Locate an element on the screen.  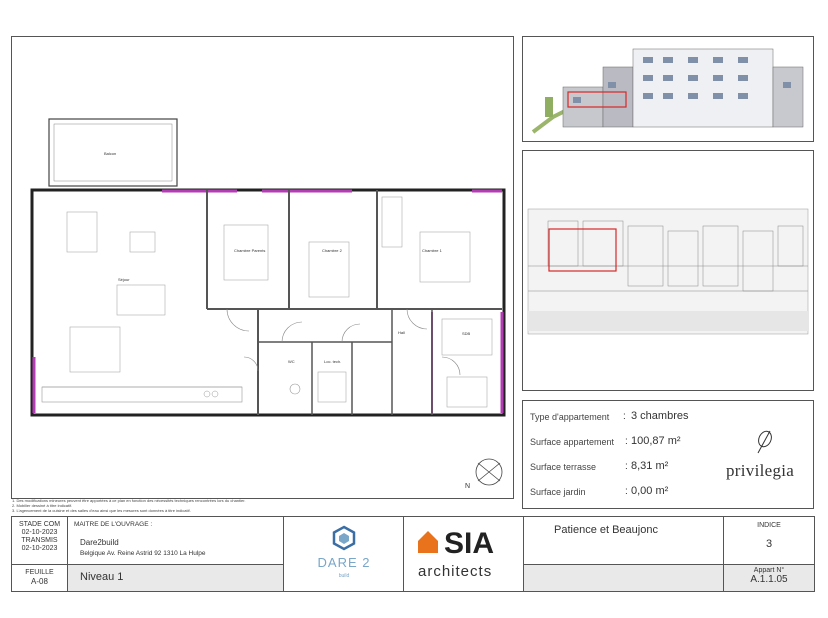
stade-date: 02-10-2023 is located at coordinates (39, 532).